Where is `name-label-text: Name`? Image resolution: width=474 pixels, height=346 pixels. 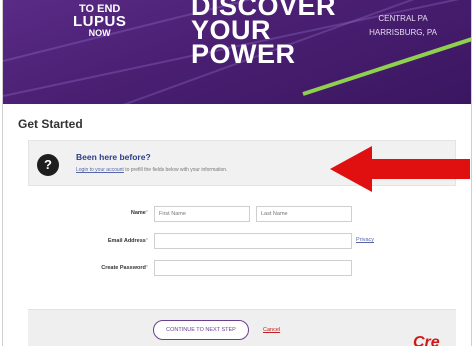
name-label-text: Name is located at coordinates (138, 213).